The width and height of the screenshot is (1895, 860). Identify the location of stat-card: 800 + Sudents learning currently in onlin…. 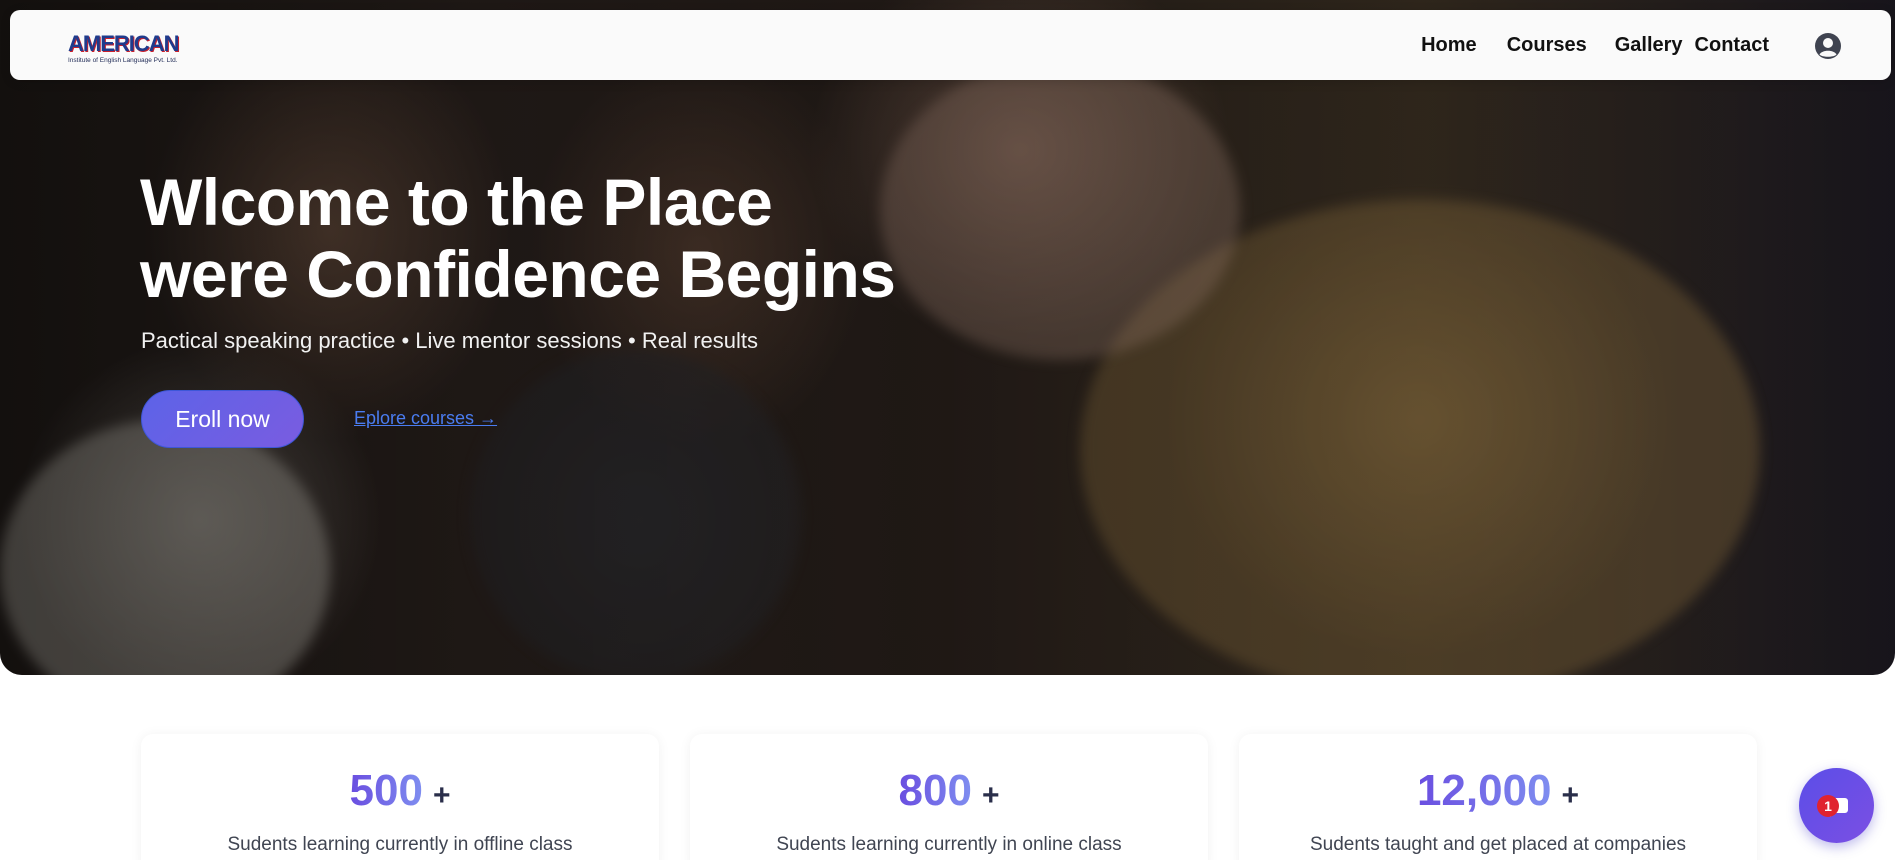
(949, 797).